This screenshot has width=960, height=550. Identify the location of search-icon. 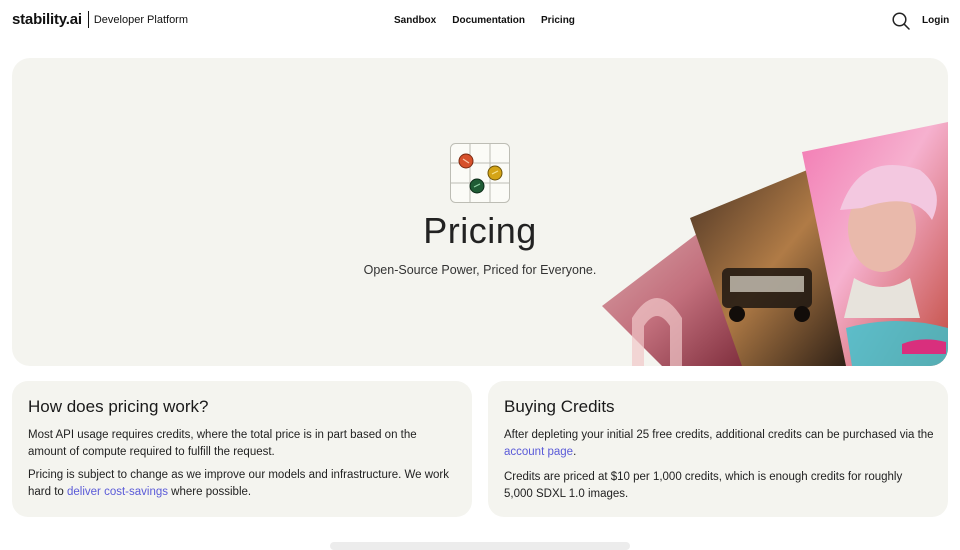
(901, 21).